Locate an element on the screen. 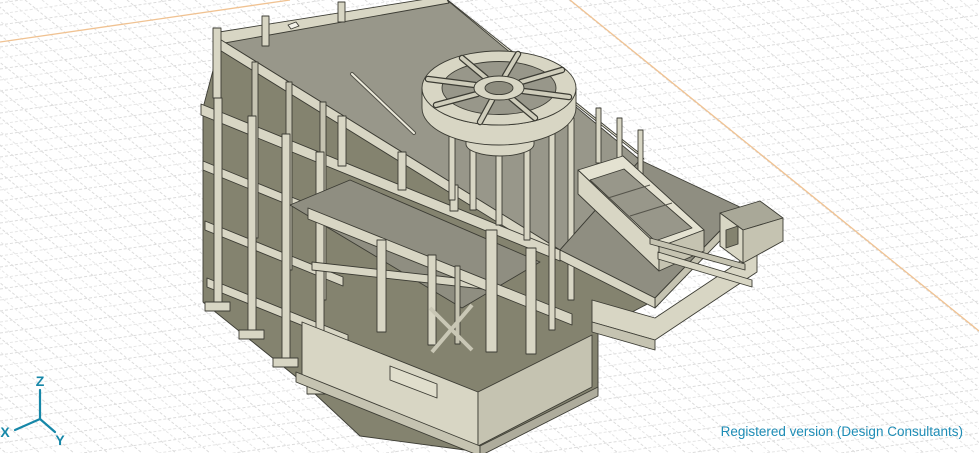 This screenshot has width=979, height=453. discharge-notch is located at coordinates (732, 237).